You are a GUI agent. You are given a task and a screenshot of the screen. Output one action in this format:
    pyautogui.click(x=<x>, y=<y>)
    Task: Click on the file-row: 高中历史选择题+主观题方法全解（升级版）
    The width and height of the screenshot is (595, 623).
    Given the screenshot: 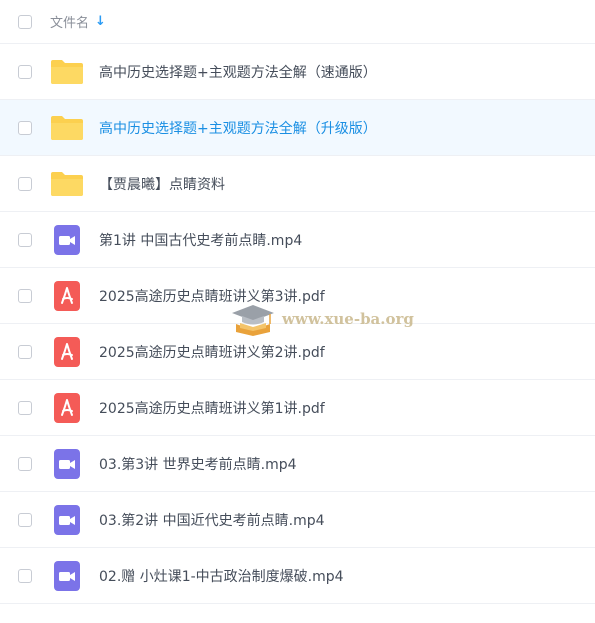 What is the action you would take?
    pyautogui.click(x=297, y=128)
    